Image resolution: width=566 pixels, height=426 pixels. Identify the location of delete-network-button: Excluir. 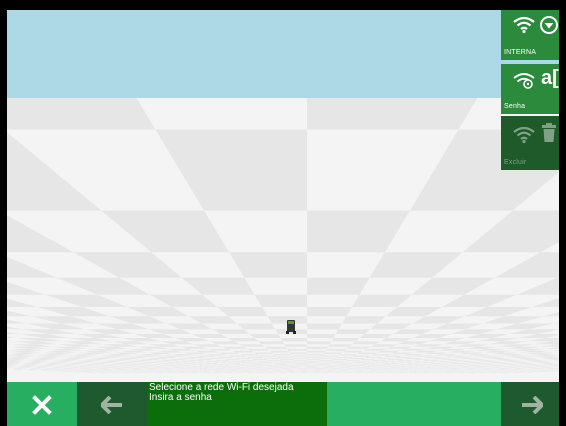
(530, 143).